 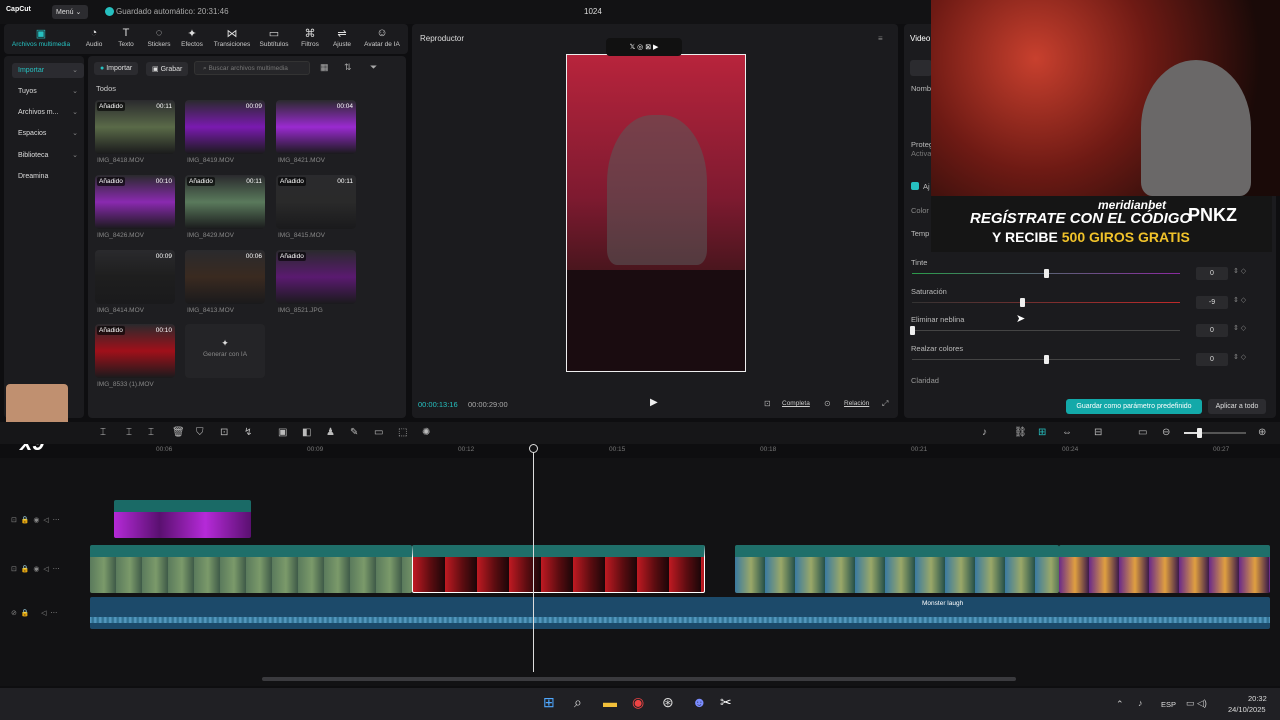 What do you see at coordinates (1237, 406) in the screenshot?
I see `apply-all-button: Aplicar a todo` at bounding box center [1237, 406].